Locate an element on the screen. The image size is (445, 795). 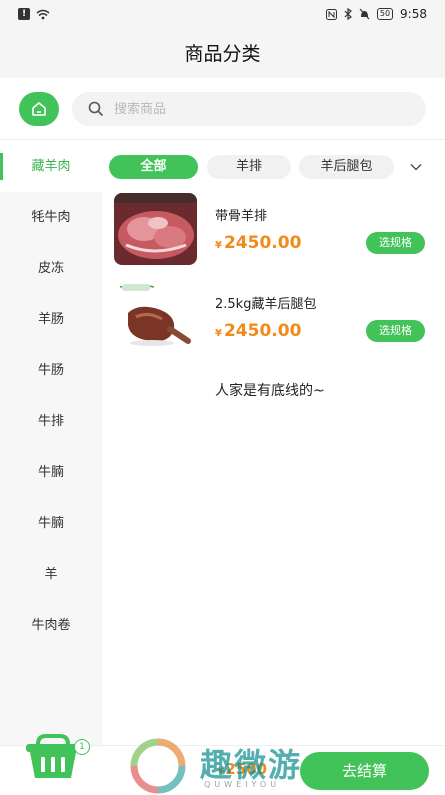
clock: 9:58 is located at coordinates (413, 14).